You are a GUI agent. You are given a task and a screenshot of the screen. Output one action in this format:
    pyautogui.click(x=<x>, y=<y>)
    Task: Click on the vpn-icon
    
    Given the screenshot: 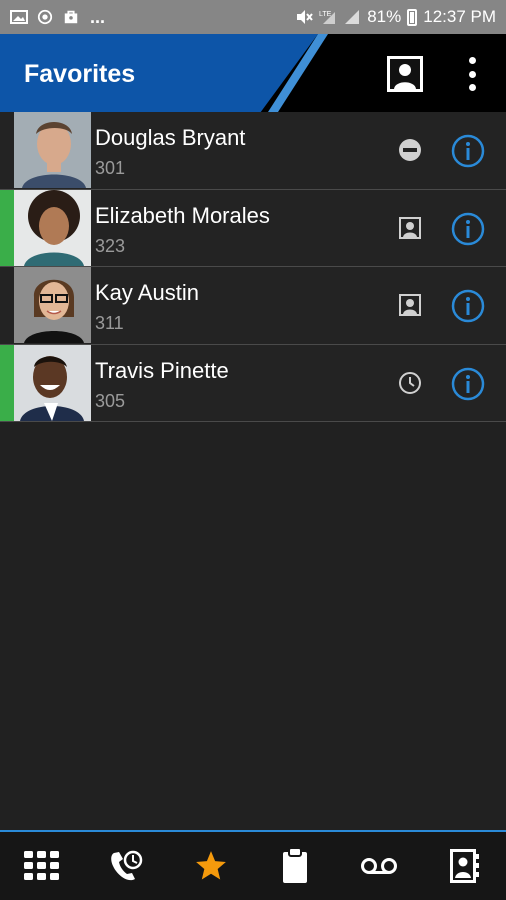 What is the action you would take?
    pyautogui.click(x=45, y=17)
    